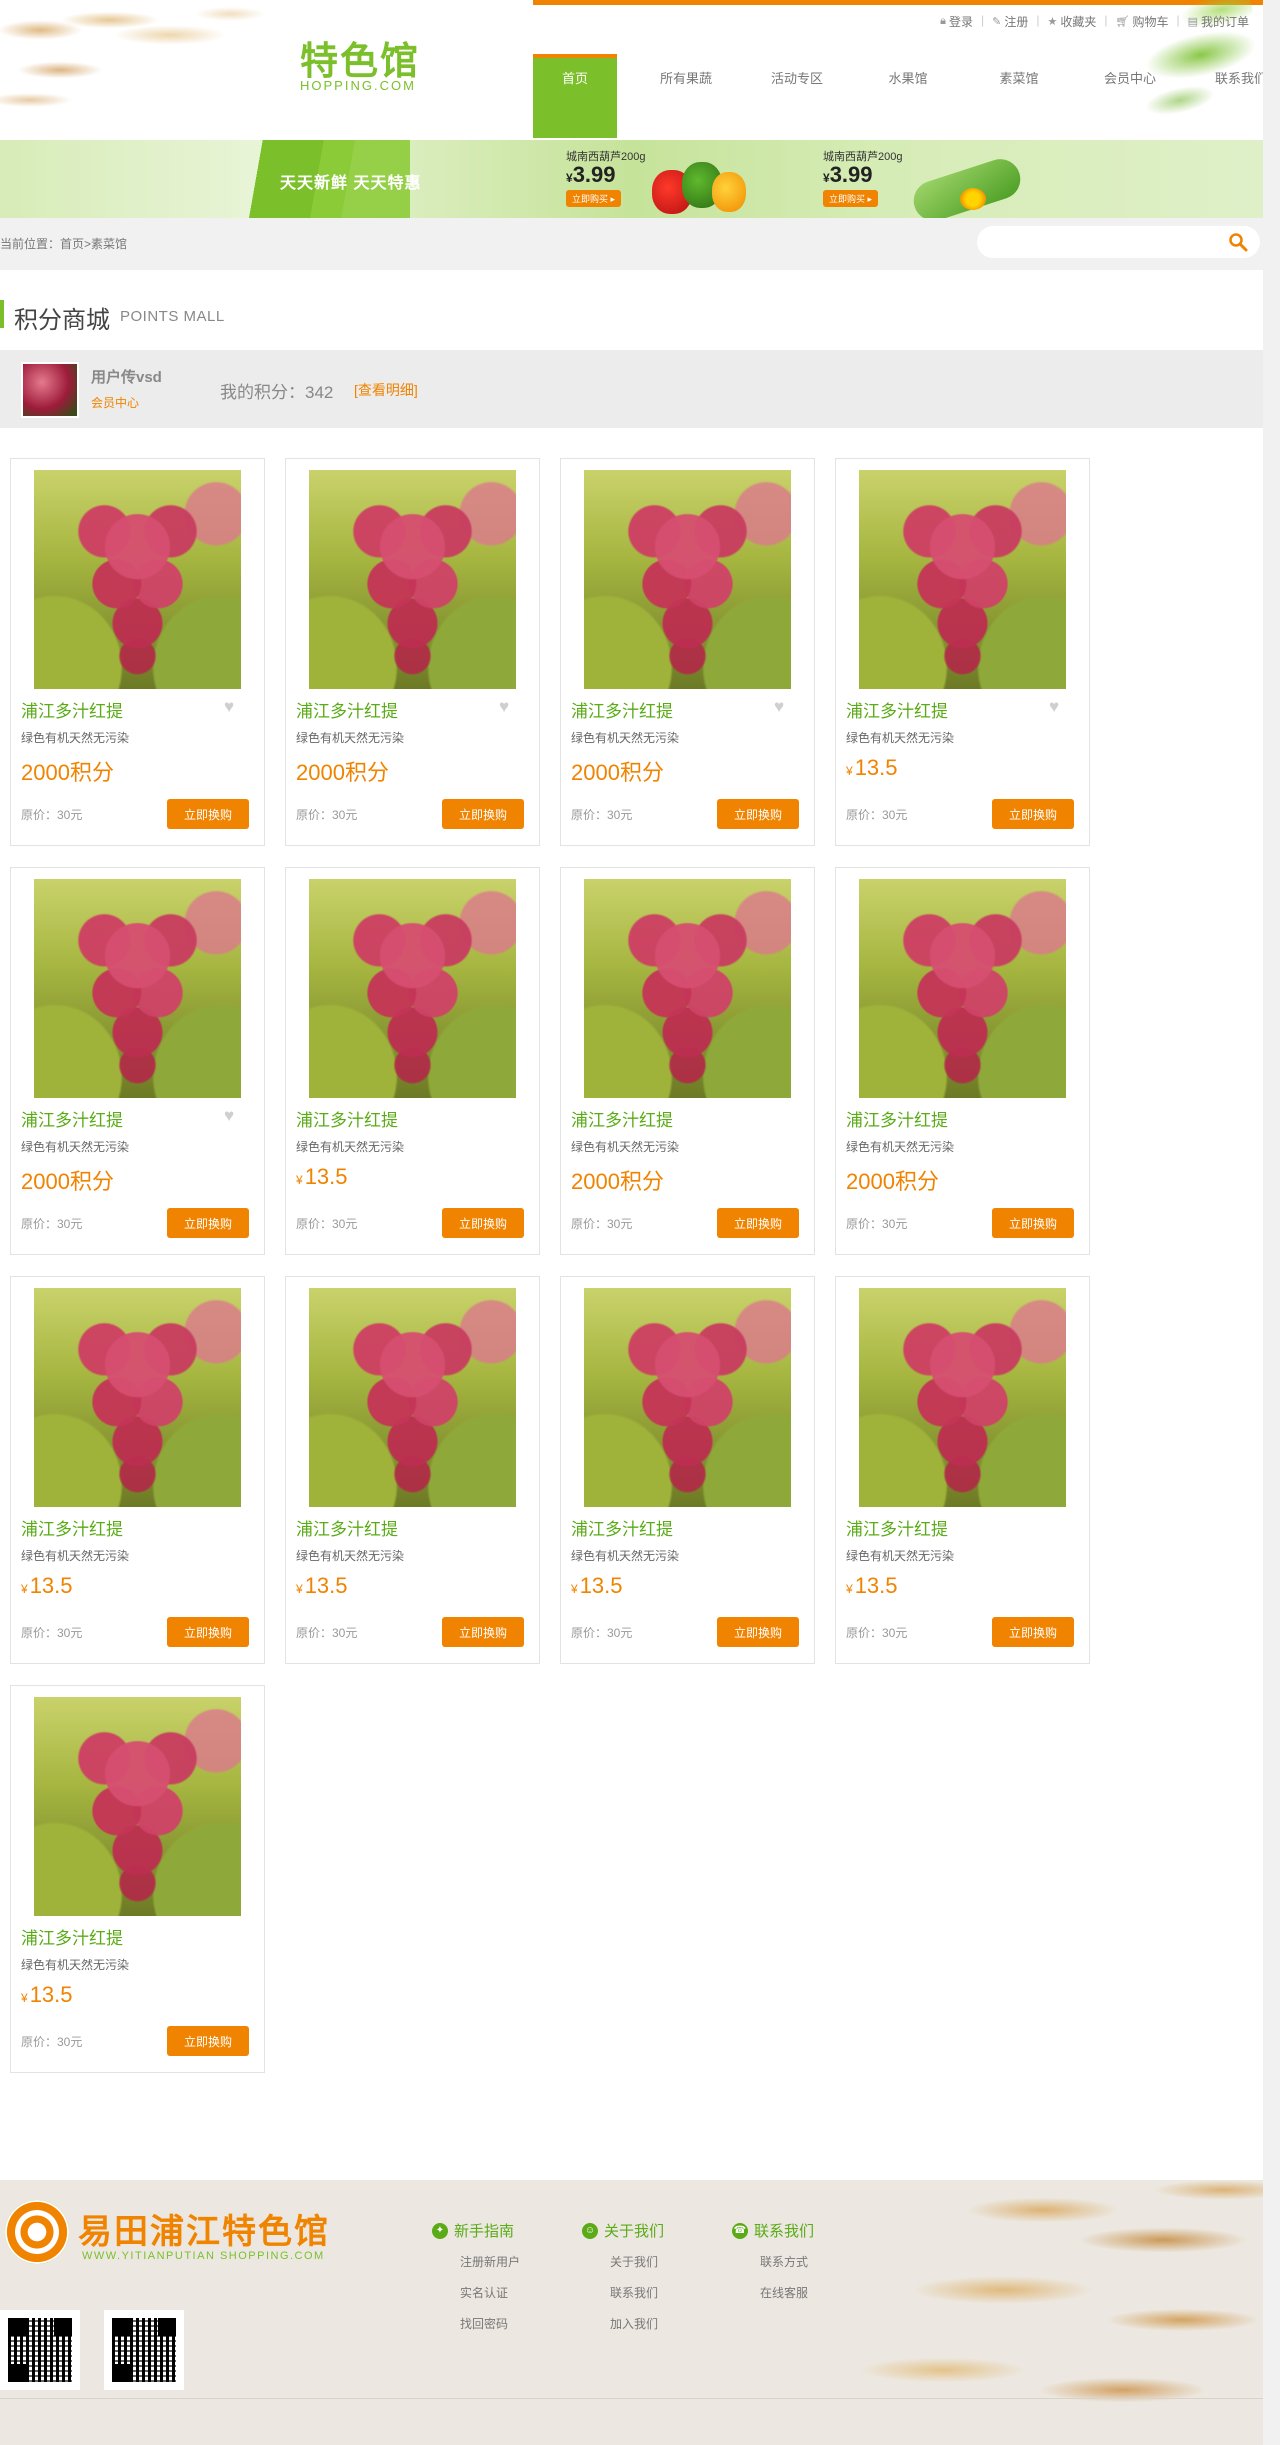  I want to click on register-link: ✎ 注册, so click(1010, 21).